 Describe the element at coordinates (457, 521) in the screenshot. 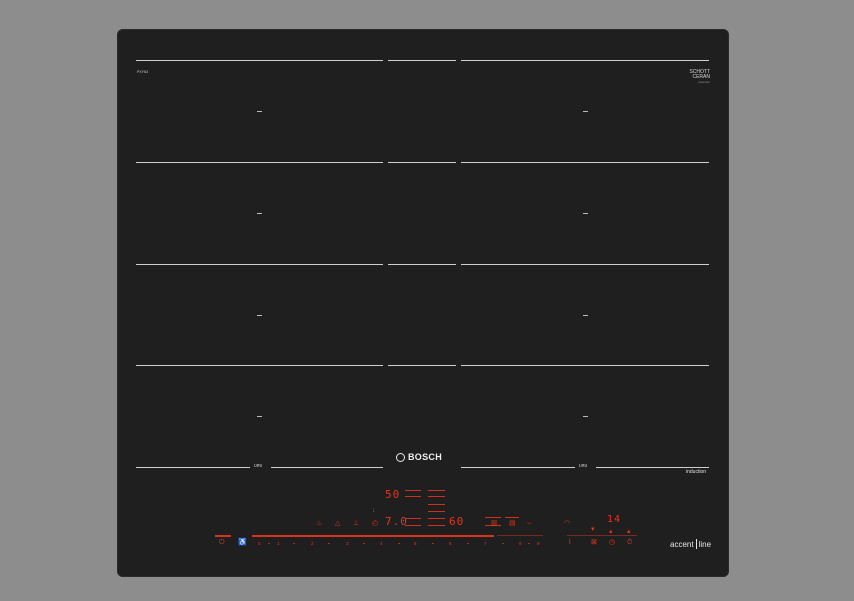

I see `right-main-display: 60` at that location.